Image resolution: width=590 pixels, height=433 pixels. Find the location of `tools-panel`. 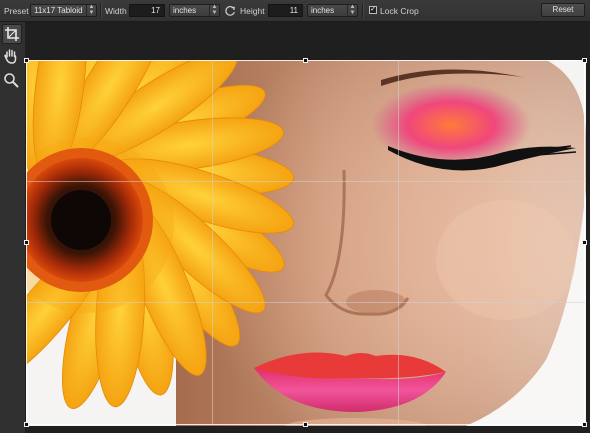

tools-panel is located at coordinates (13, 227).